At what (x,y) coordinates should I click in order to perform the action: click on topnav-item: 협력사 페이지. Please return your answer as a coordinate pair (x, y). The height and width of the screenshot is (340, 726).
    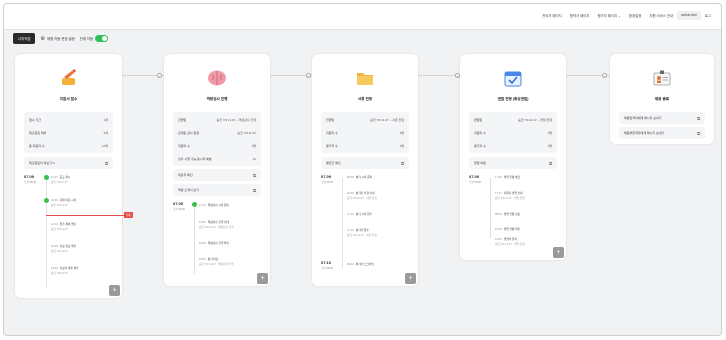
    Looking at the image, I should click on (580, 15).